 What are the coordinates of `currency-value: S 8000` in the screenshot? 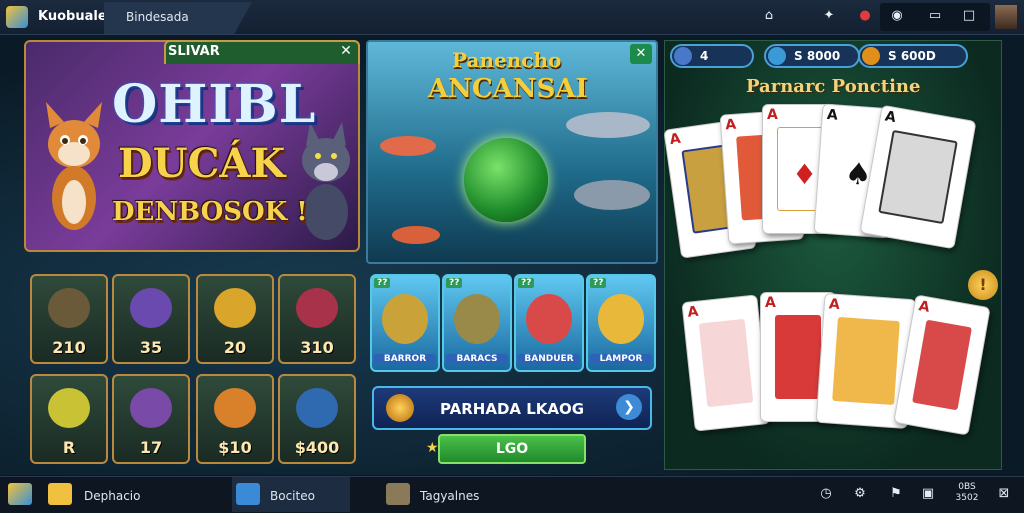 It's located at (817, 56).